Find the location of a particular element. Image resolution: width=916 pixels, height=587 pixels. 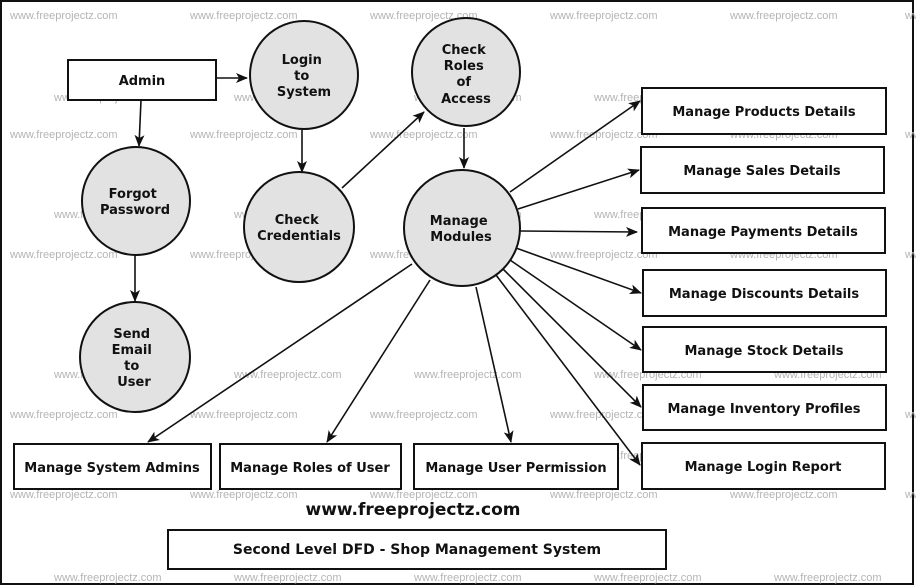

entity-label: Manage Payments Details is located at coordinates (763, 232).